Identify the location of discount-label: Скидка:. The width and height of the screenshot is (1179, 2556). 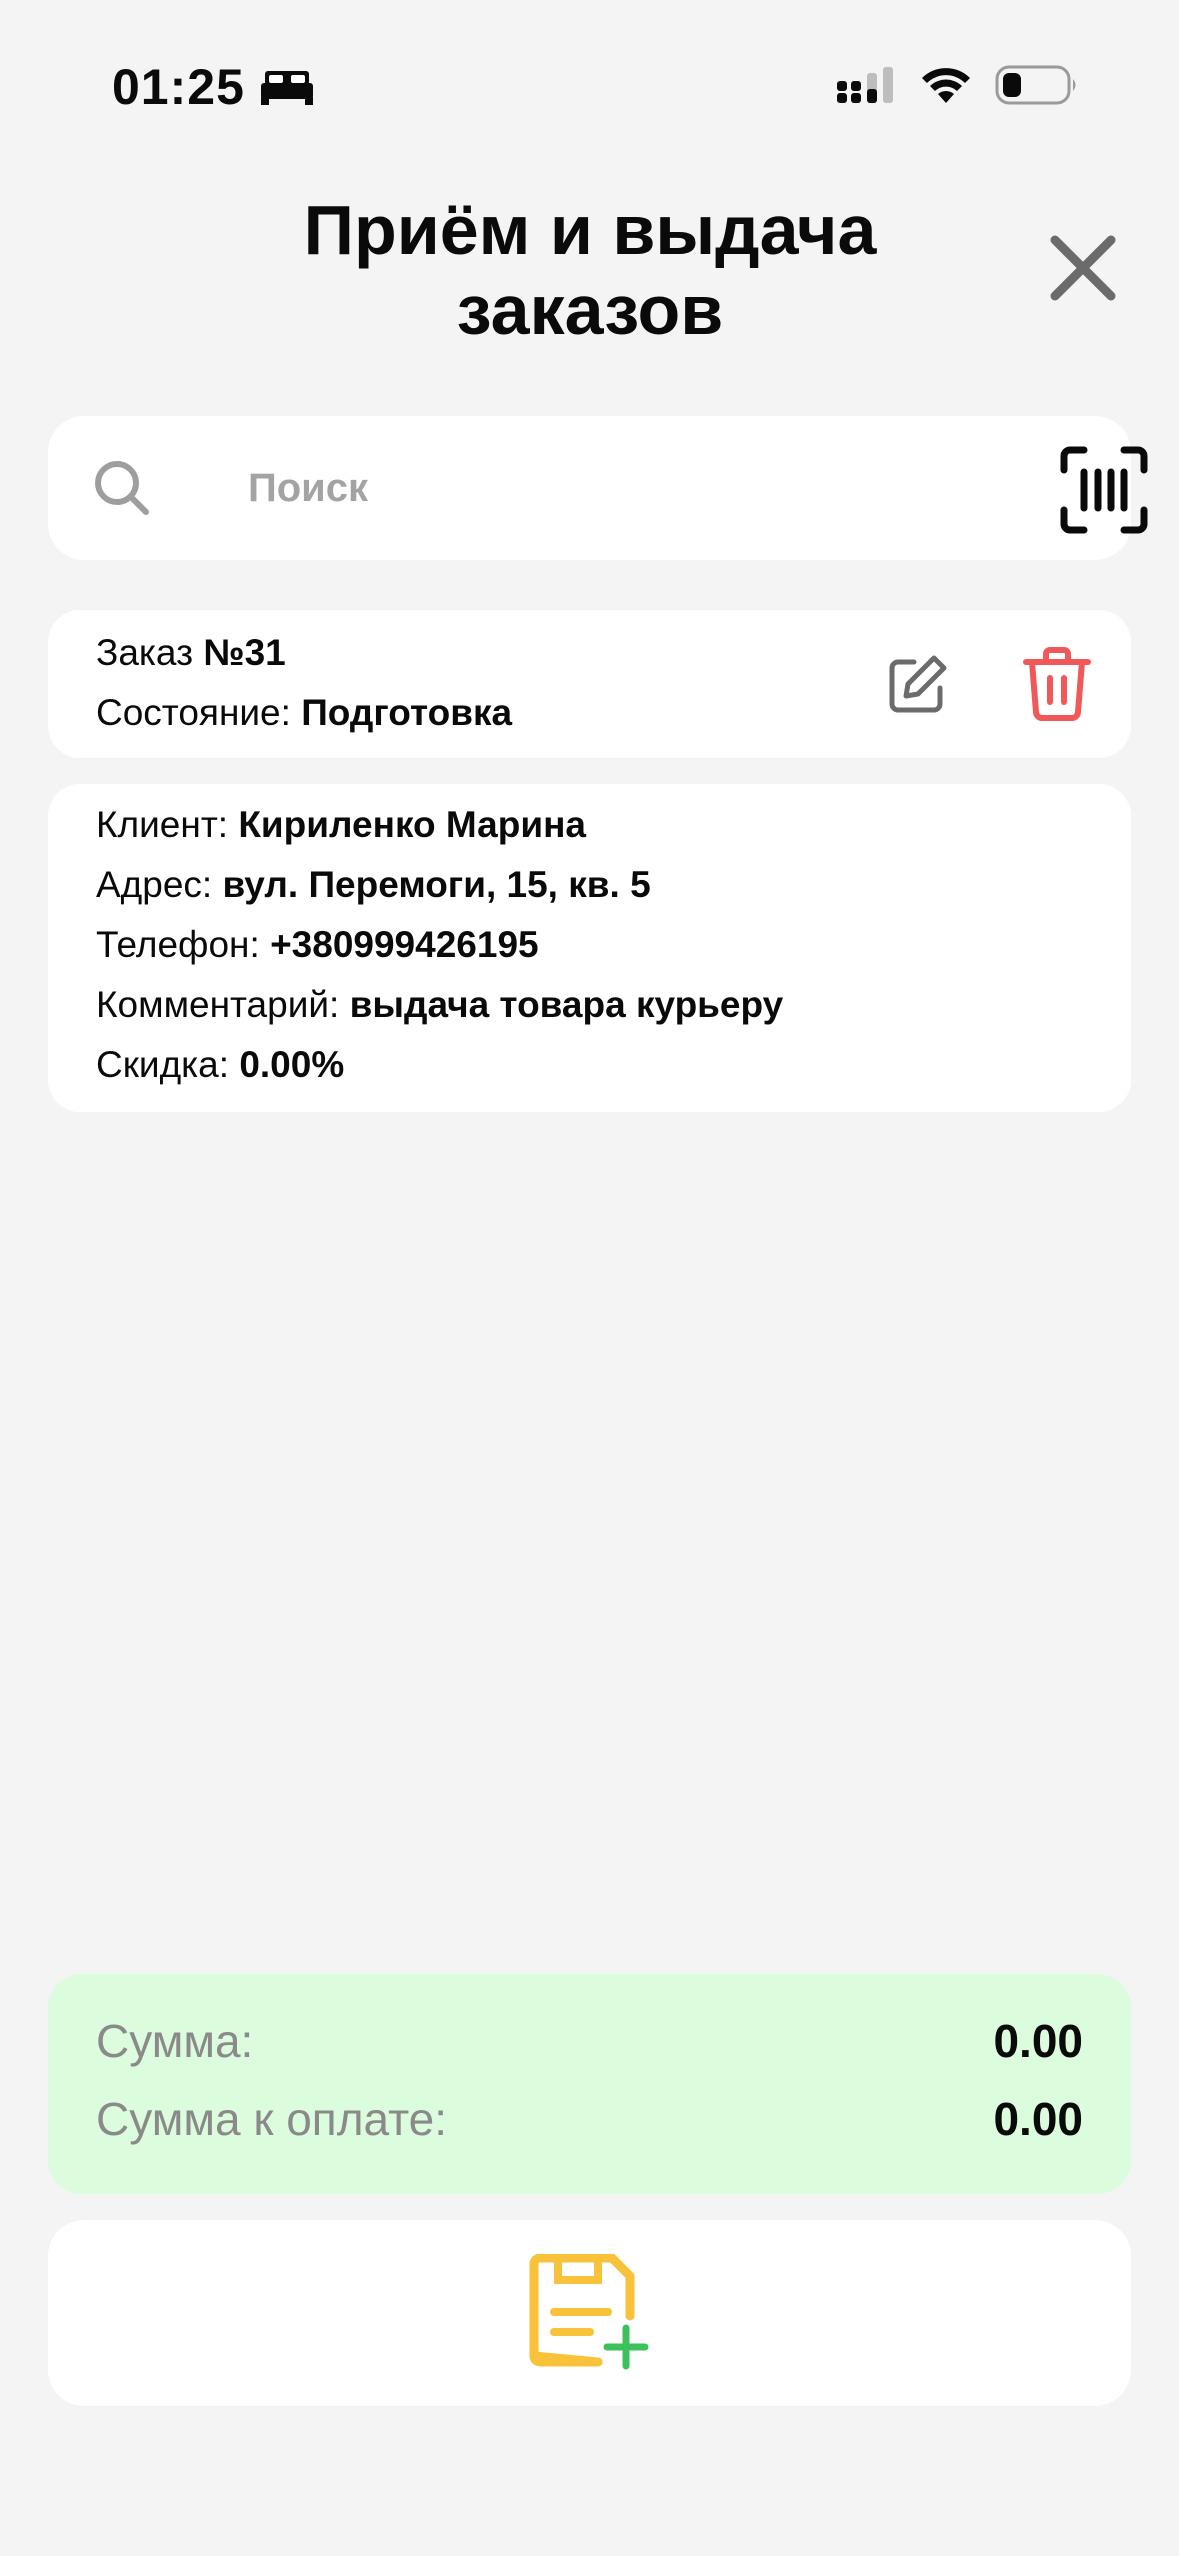
(163, 1064).